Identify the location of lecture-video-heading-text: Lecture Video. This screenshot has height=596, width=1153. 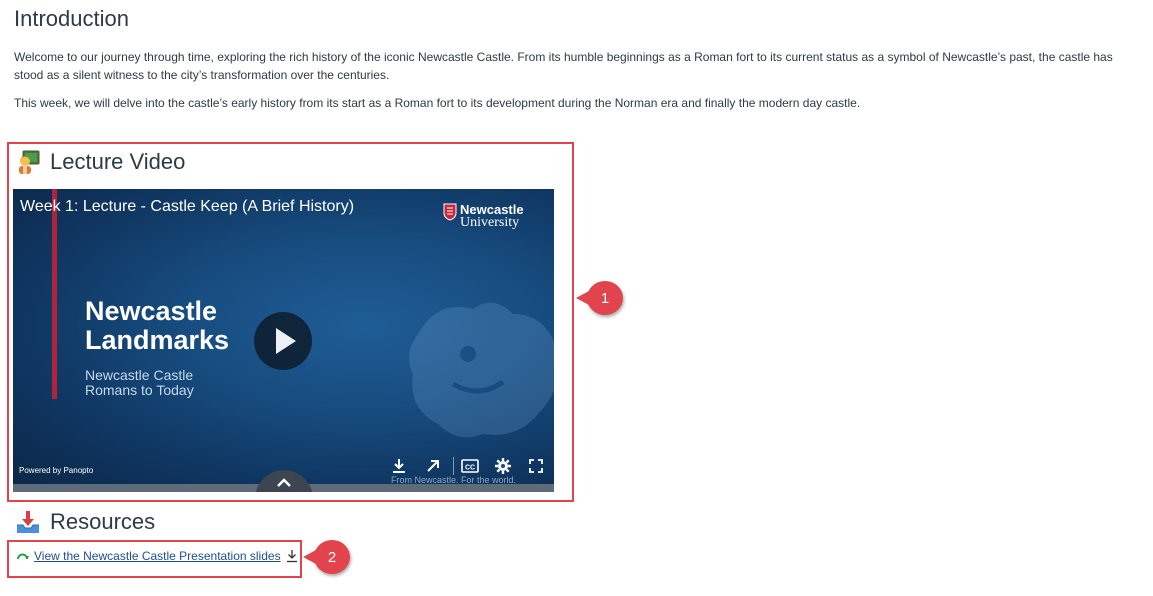
(118, 161).